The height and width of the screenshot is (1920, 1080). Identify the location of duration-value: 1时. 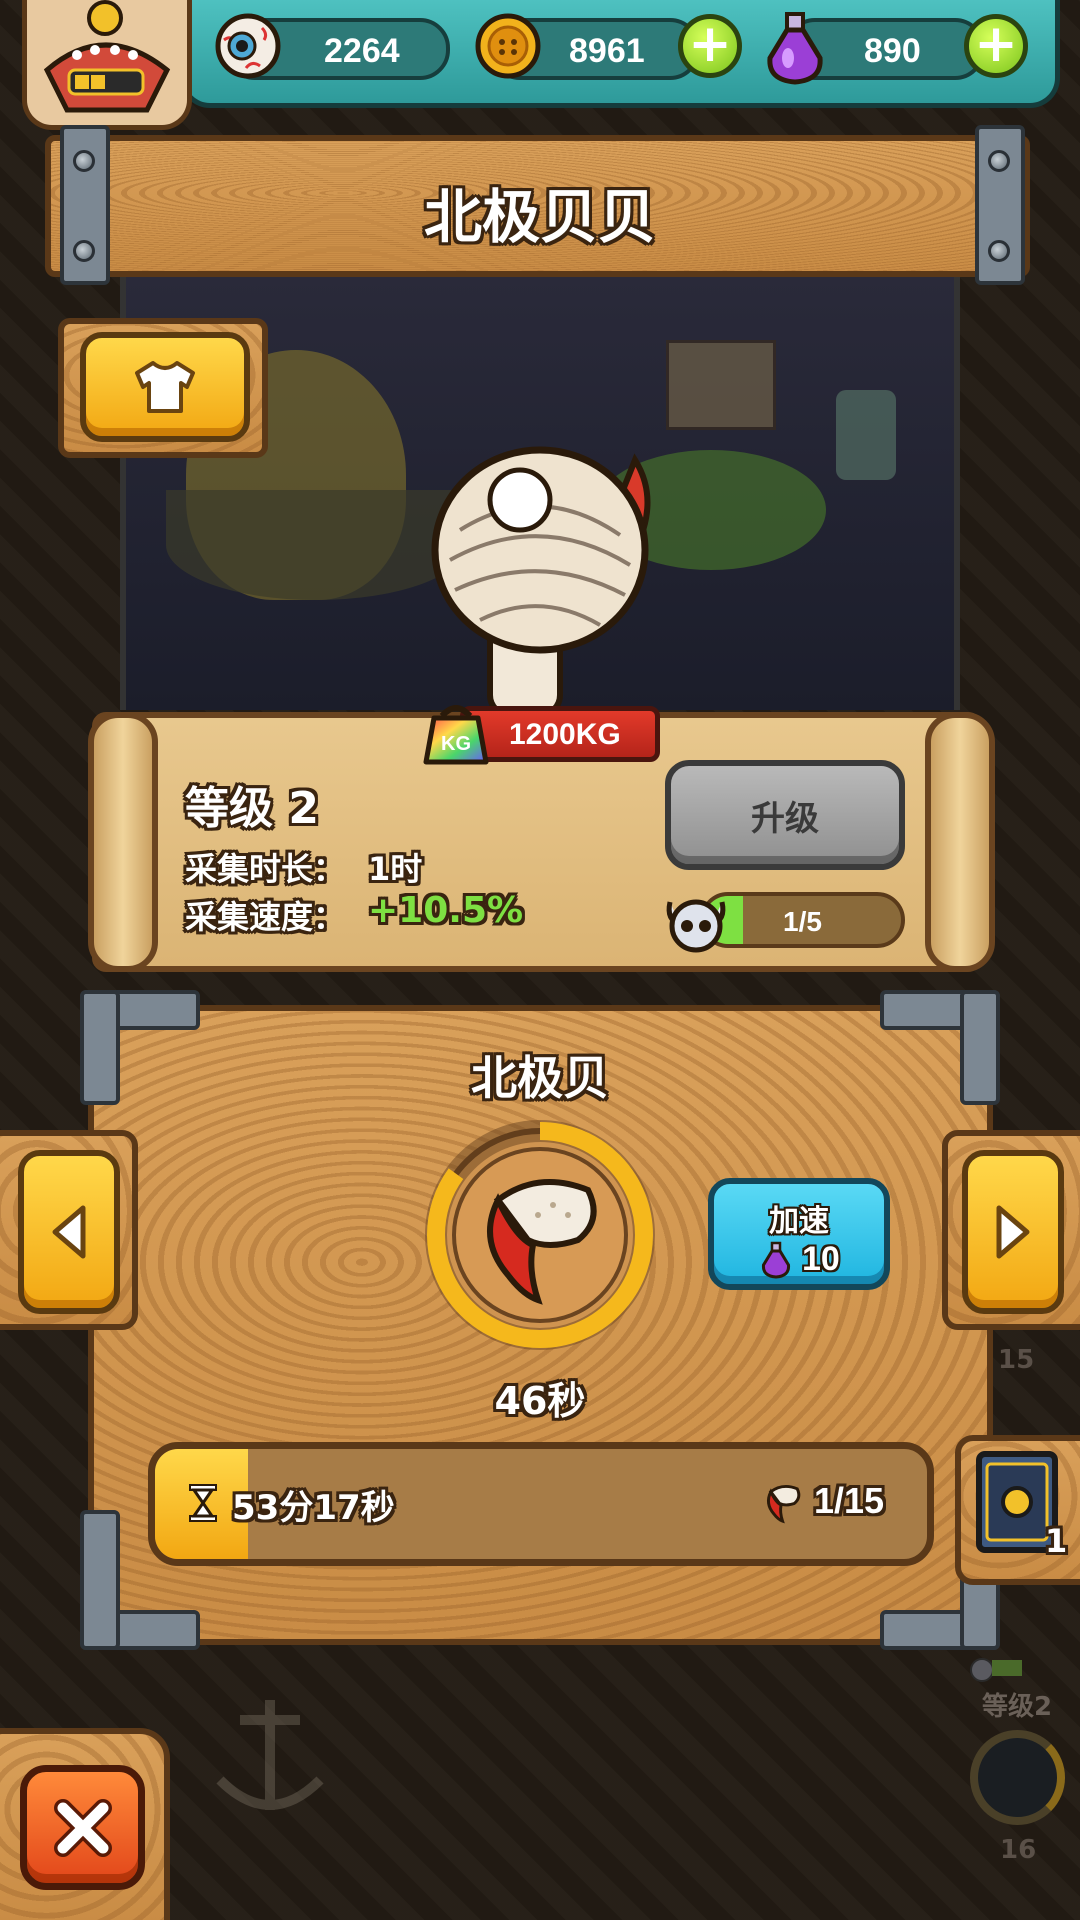
(395, 869).